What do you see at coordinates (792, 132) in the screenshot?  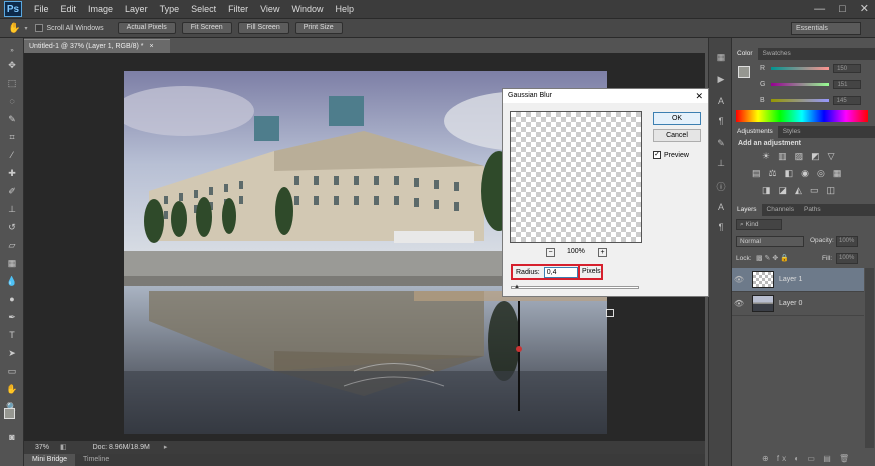 I see `tab-styles: Styles` at bounding box center [792, 132].